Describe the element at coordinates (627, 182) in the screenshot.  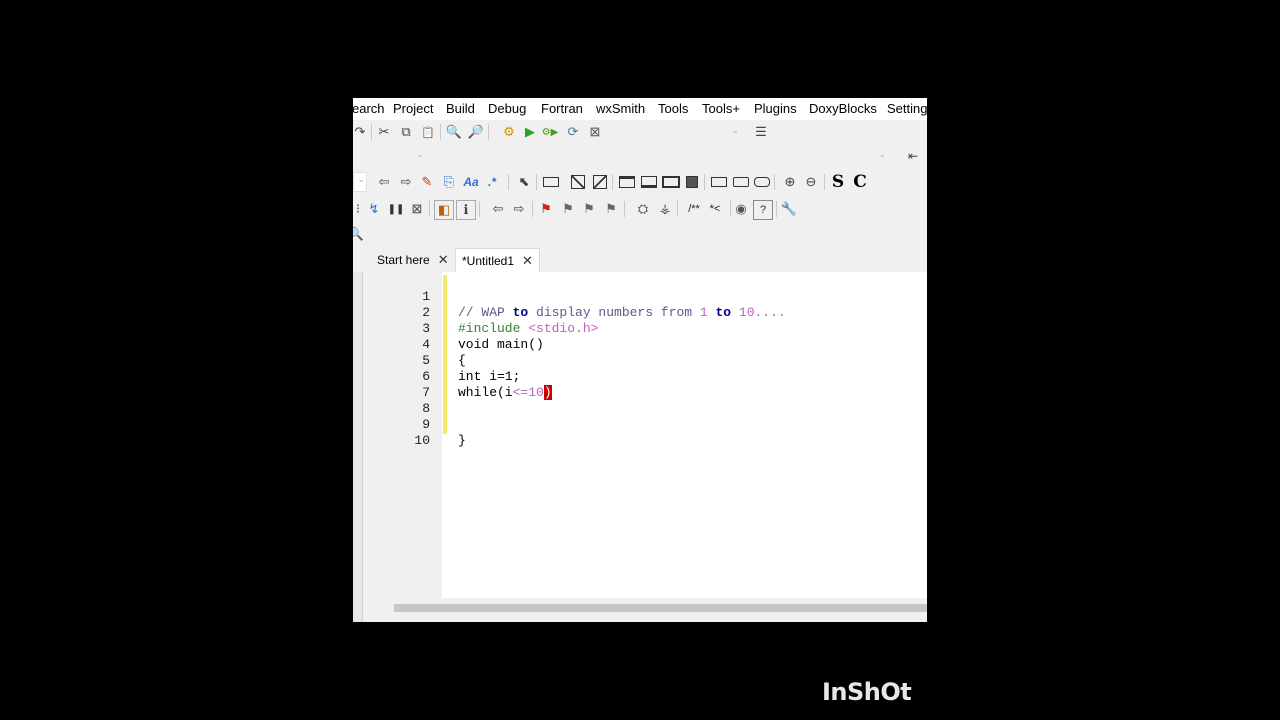
I see `block-a-icon` at that location.